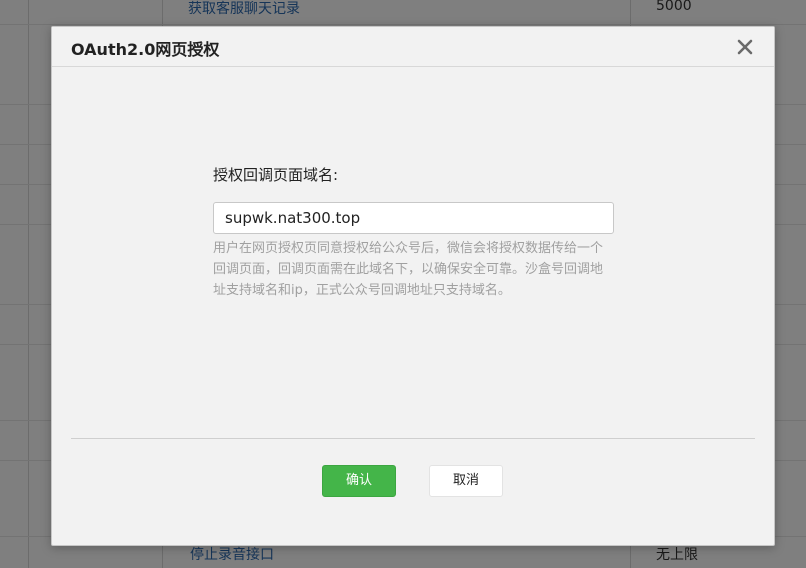  What do you see at coordinates (413, 218) in the screenshot?
I see `domain-input` at bounding box center [413, 218].